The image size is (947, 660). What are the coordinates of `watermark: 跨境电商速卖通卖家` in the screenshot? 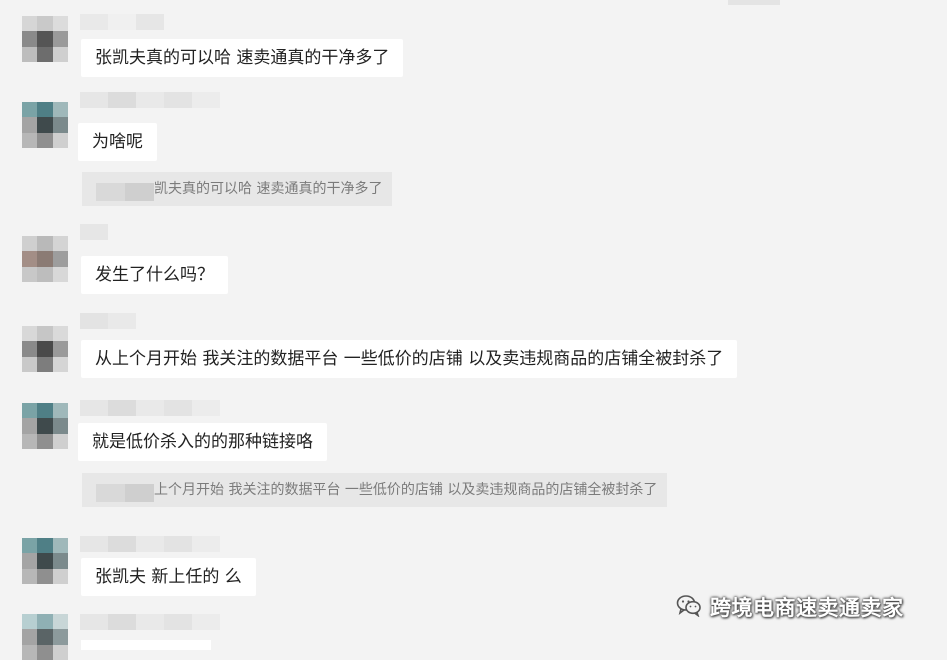 It's located at (790, 607).